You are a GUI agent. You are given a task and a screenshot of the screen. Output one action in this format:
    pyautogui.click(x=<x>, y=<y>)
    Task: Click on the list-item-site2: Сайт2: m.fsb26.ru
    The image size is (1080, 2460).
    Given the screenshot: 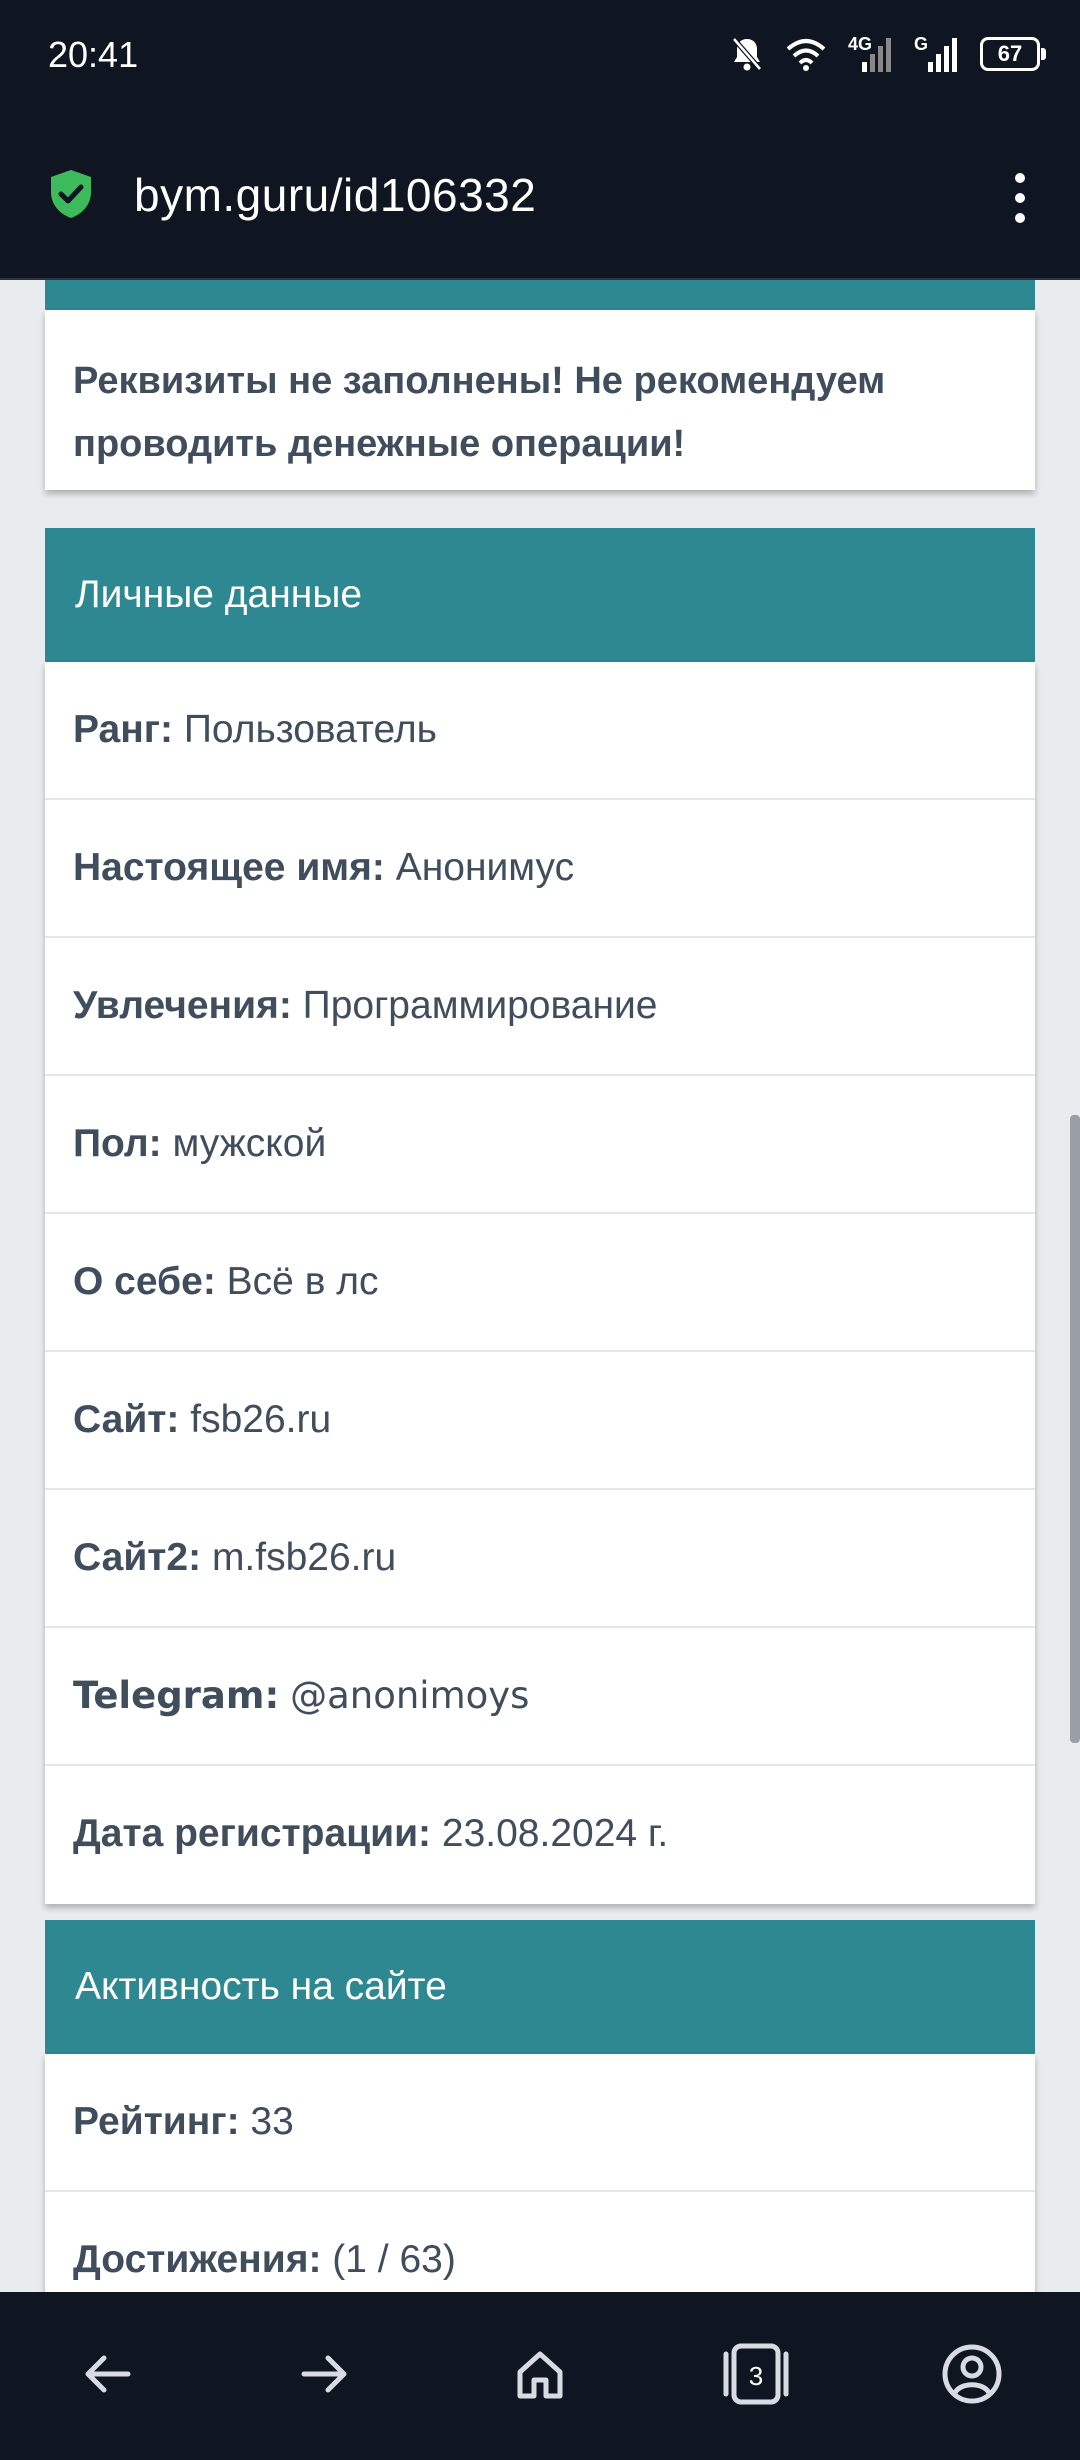 What is the action you would take?
    pyautogui.click(x=540, y=1559)
    